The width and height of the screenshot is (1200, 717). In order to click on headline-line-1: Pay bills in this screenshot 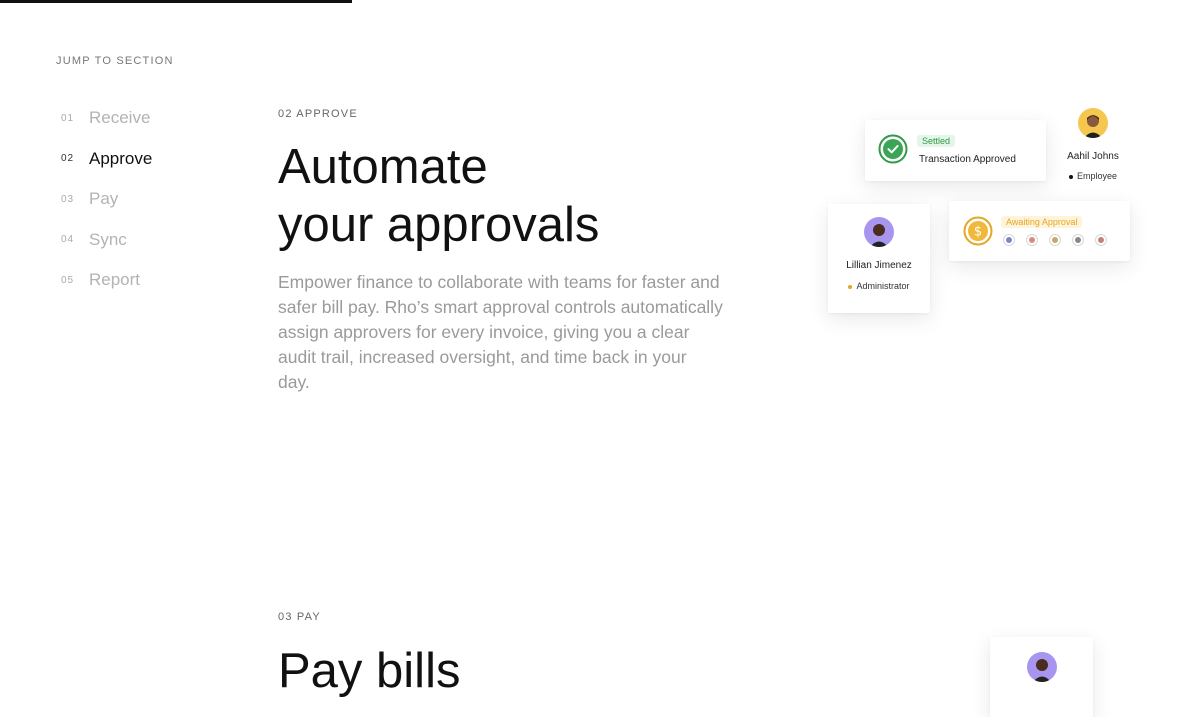, I will do `click(369, 671)`.